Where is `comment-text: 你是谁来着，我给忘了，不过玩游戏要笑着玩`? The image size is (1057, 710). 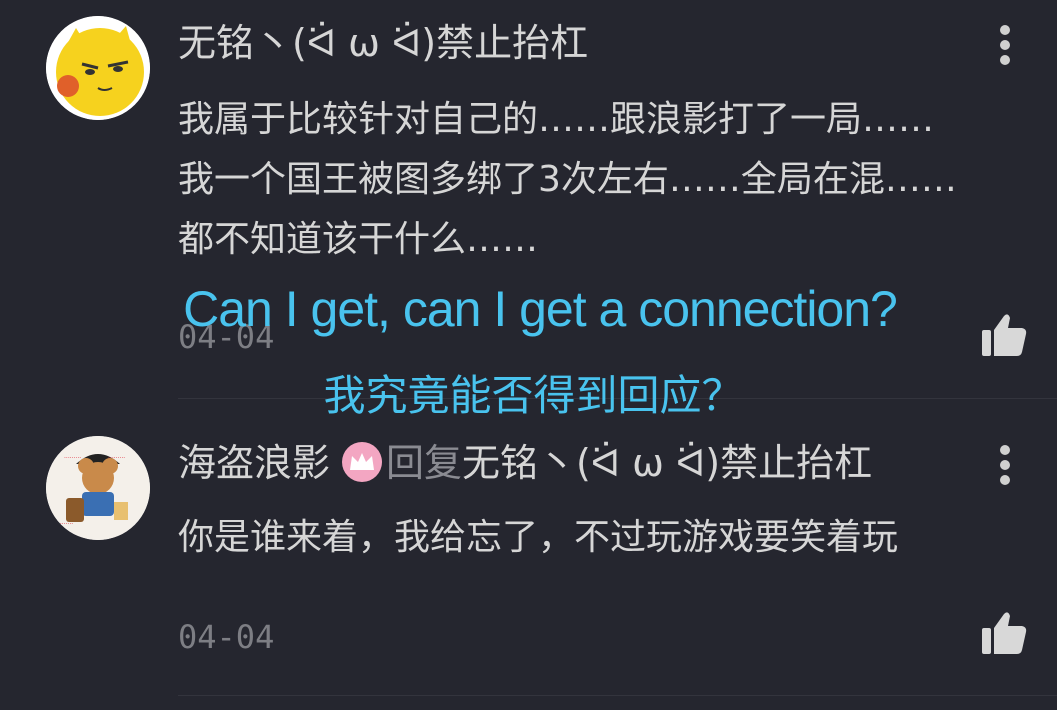
comment-text: 你是谁来着，我给忘了，不过玩游戏要笑着玩 is located at coordinates (538, 538).